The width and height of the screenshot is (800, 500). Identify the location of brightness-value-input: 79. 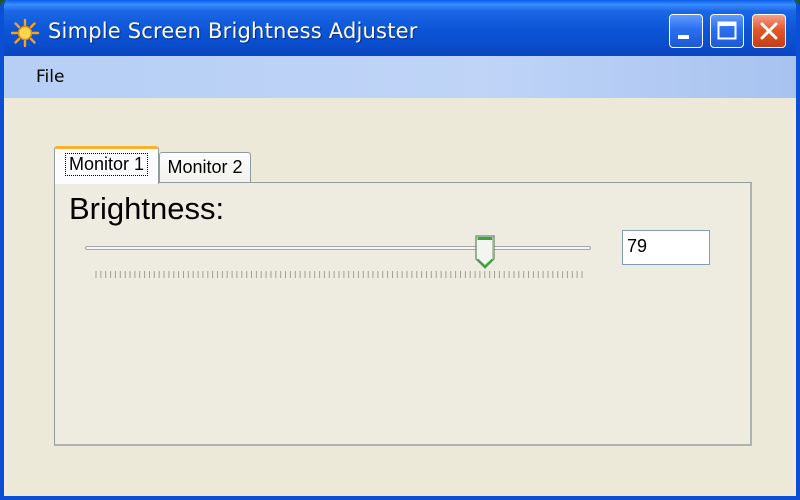
(666, 247).